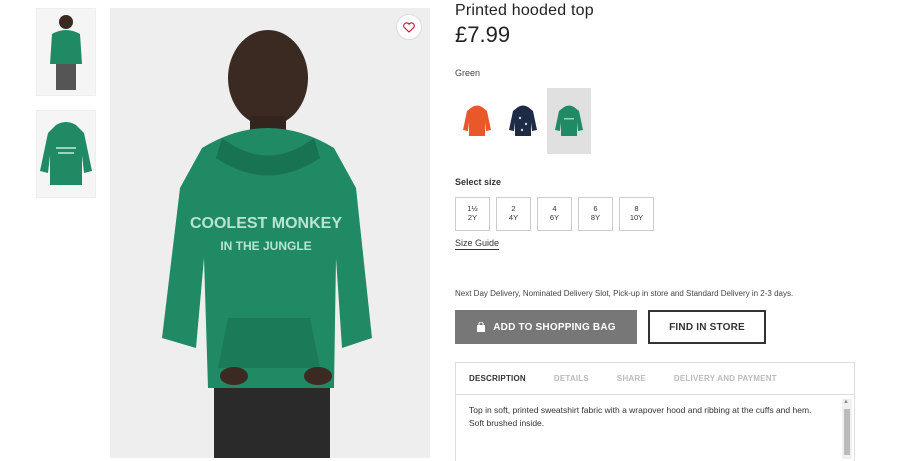  I want to click on find-in-store-button: FIND IN STORE, so click(707, 327).